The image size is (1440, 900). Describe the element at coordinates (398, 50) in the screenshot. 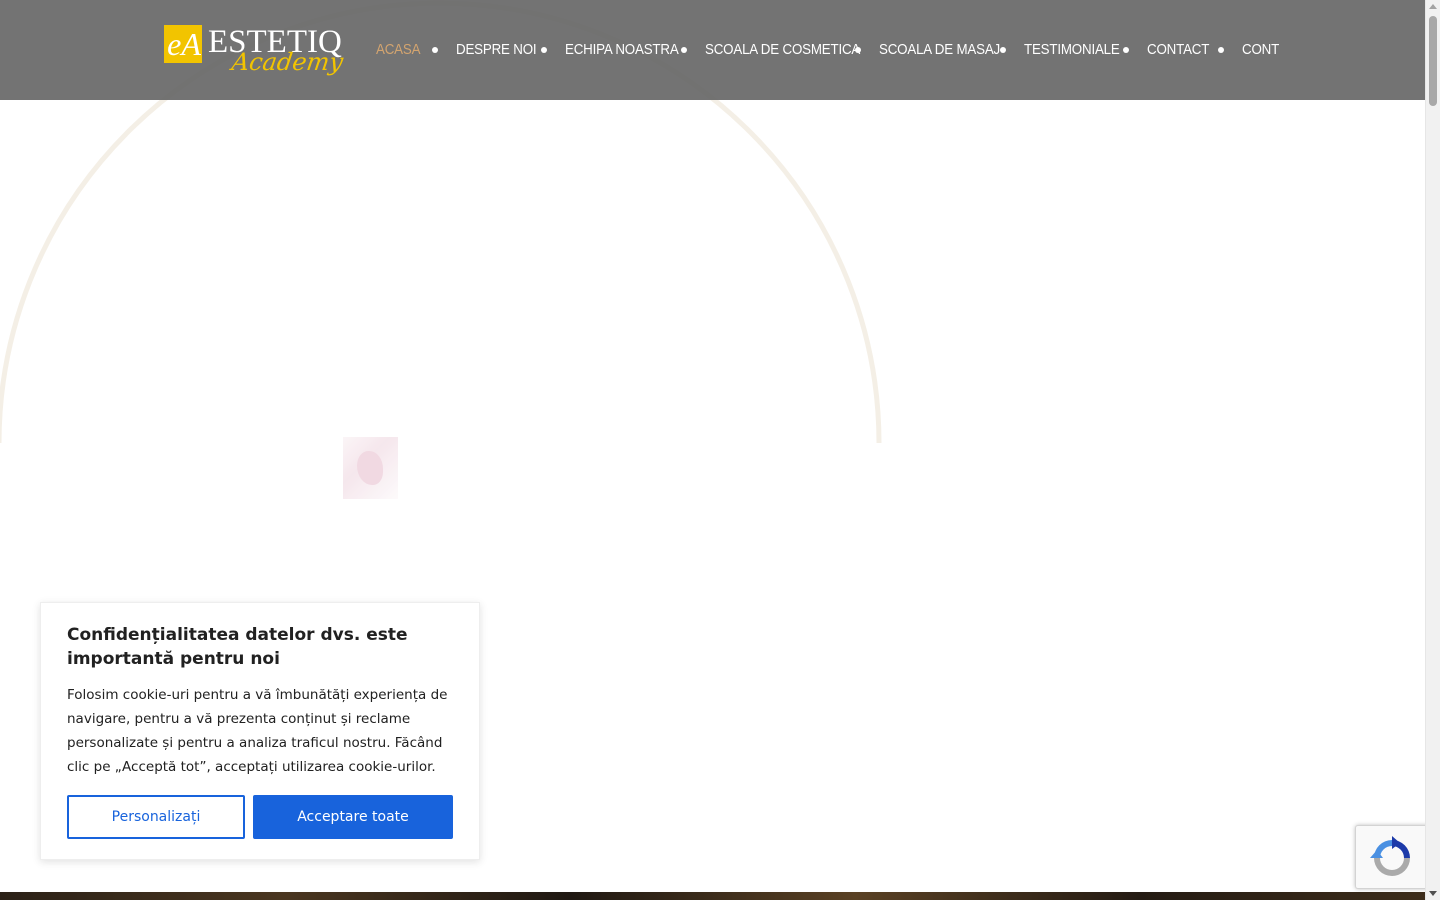

I see `nav-item-acasa: ACASA` at that location.